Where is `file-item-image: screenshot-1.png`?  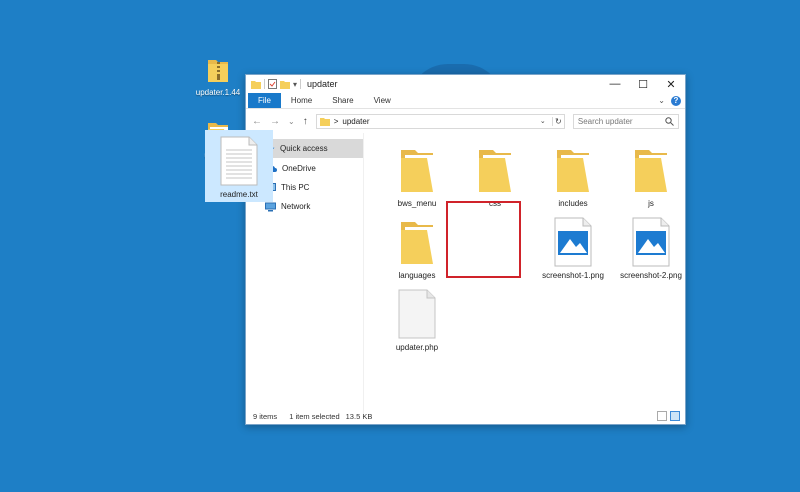 file-item-image: screenshot-1.png is located at coordinates (573, 247).